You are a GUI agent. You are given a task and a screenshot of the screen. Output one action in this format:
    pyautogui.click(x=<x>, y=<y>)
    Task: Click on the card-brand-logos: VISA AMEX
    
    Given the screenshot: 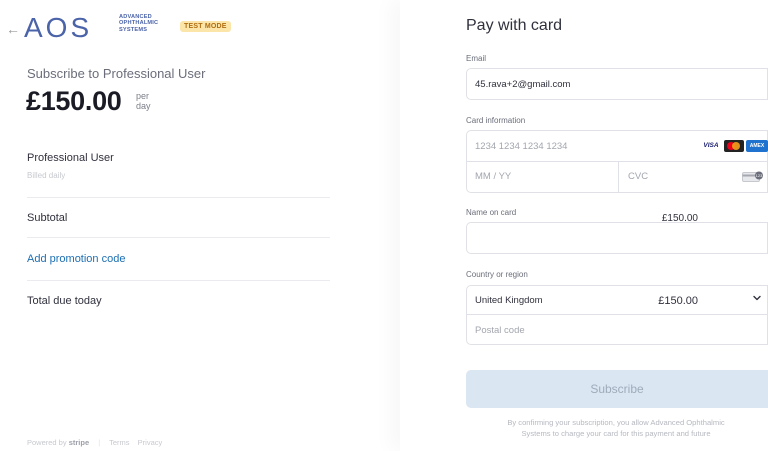 What is the action you would take?
    pyautogui.click(x=734, y=146)
    